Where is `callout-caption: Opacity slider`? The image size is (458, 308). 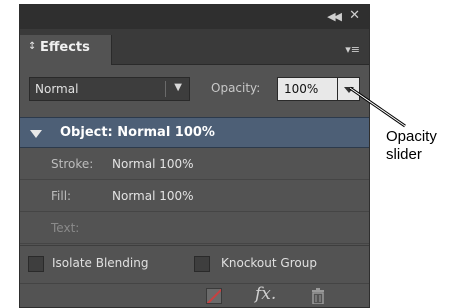
callout-caption: Opacity slider is located at coordinates (411, 146).